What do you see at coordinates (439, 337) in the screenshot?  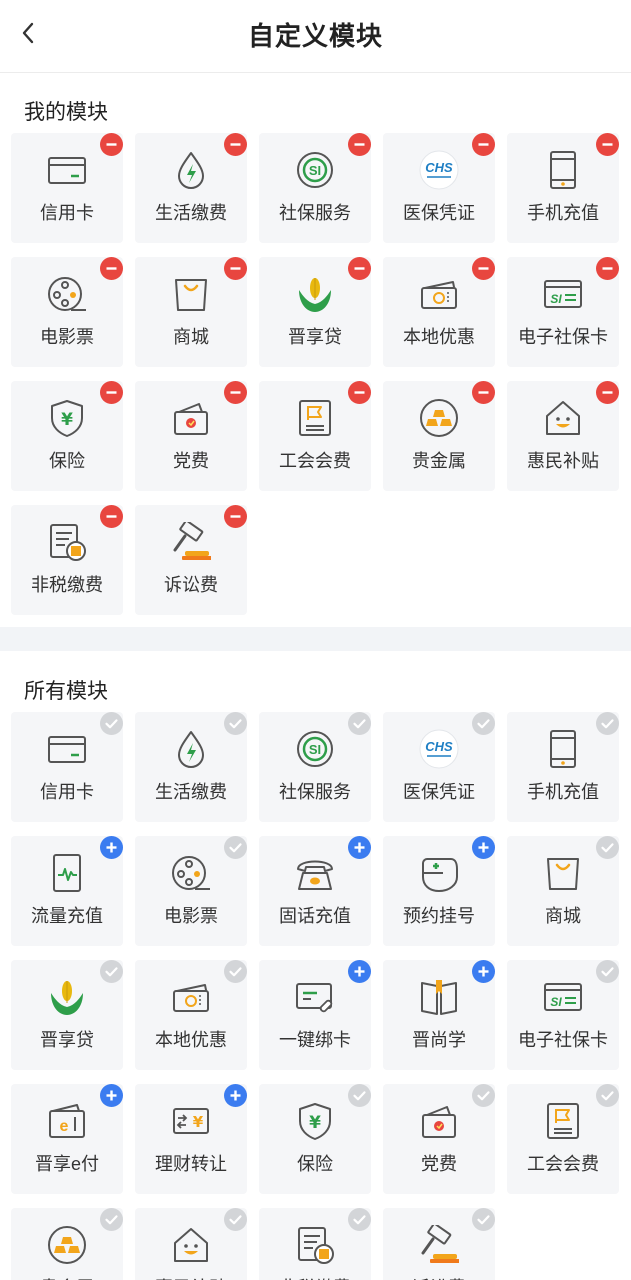 I see `module-label: 本地优惠` at bounding box center [439, 337].